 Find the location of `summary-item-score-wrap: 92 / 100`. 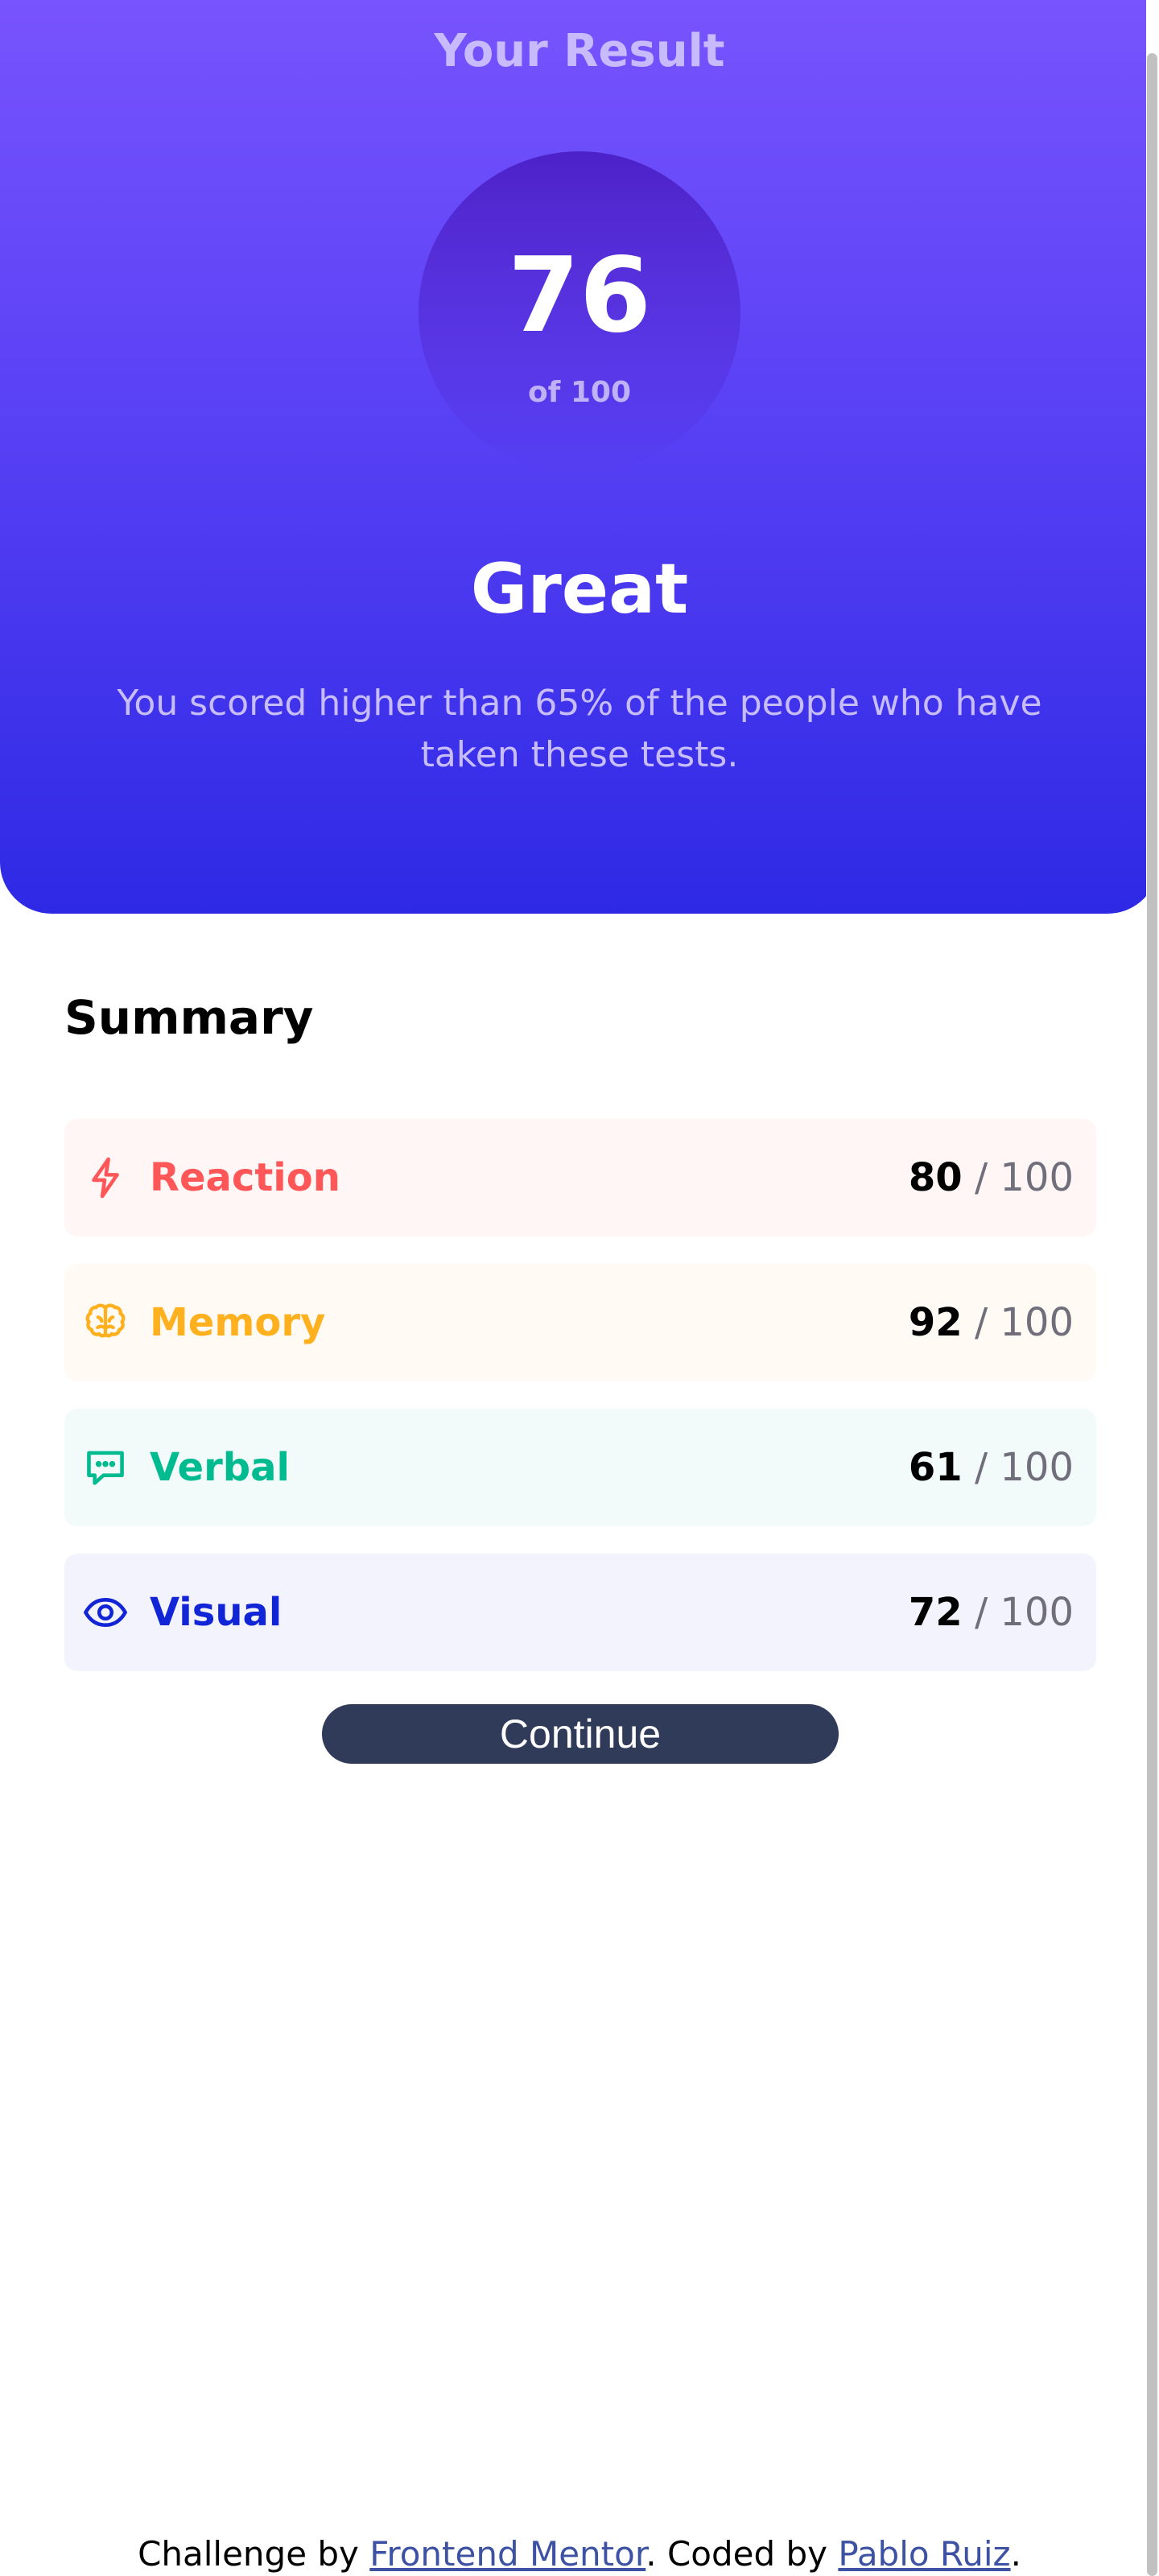

summary-item-score-wrap: 92 / 100 is located at coordinates (991, 1322).